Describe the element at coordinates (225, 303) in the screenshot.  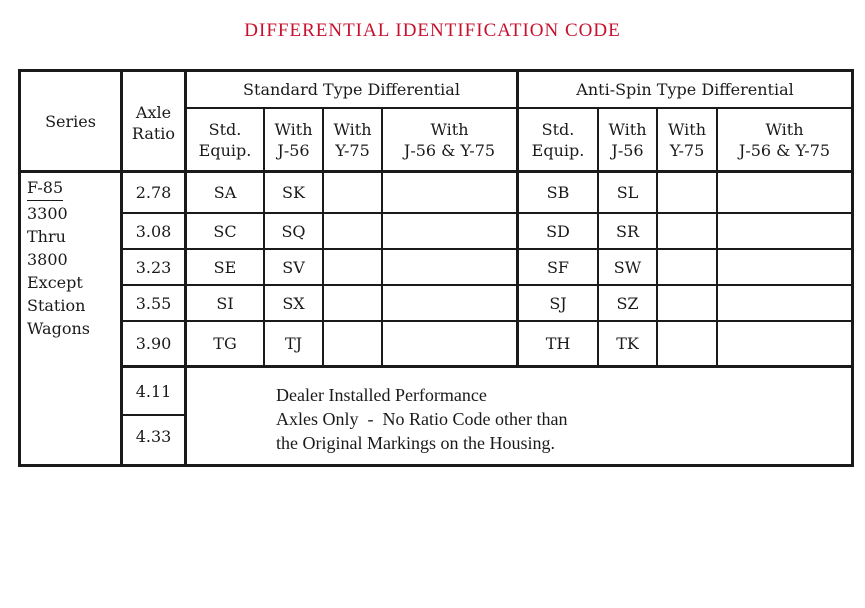
I see `standard-code-cell: SI` at that location.